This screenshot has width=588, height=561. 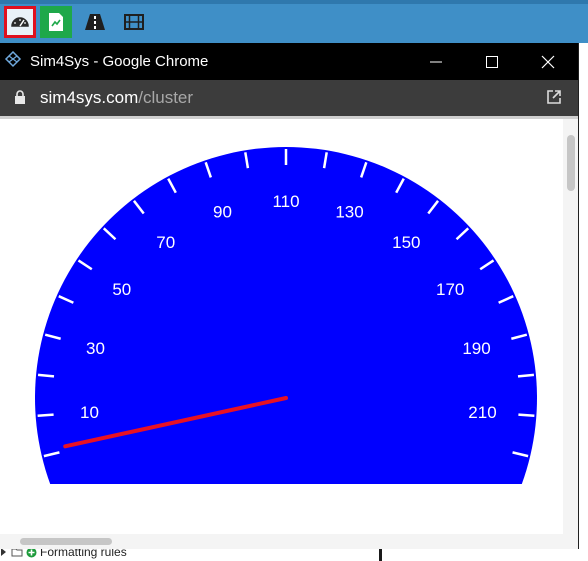 I want to click on toolbar-top-strip, so click(x=294, y=2).